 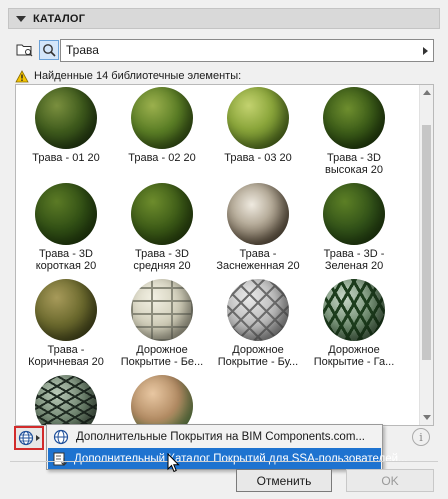 I want to click on library-item-label: Трава - Коричневая 20, so click(x=66, y=356).